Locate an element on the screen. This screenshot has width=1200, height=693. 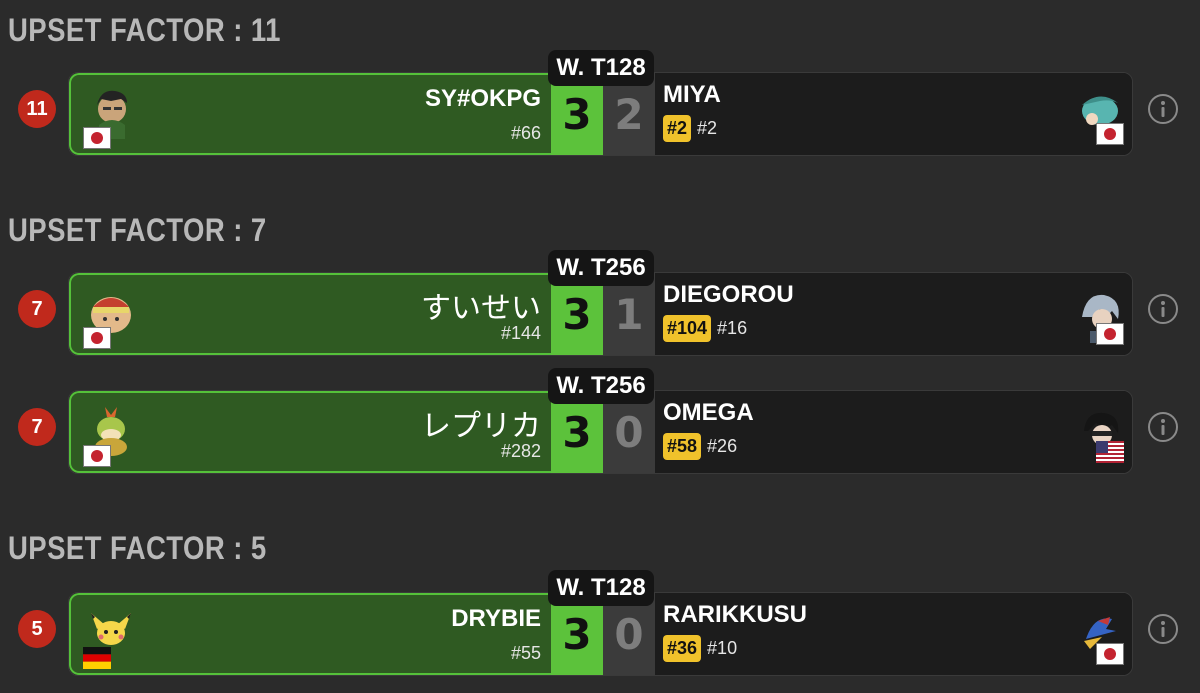
winner-name: すいせい is located at coordinates (481, 308).